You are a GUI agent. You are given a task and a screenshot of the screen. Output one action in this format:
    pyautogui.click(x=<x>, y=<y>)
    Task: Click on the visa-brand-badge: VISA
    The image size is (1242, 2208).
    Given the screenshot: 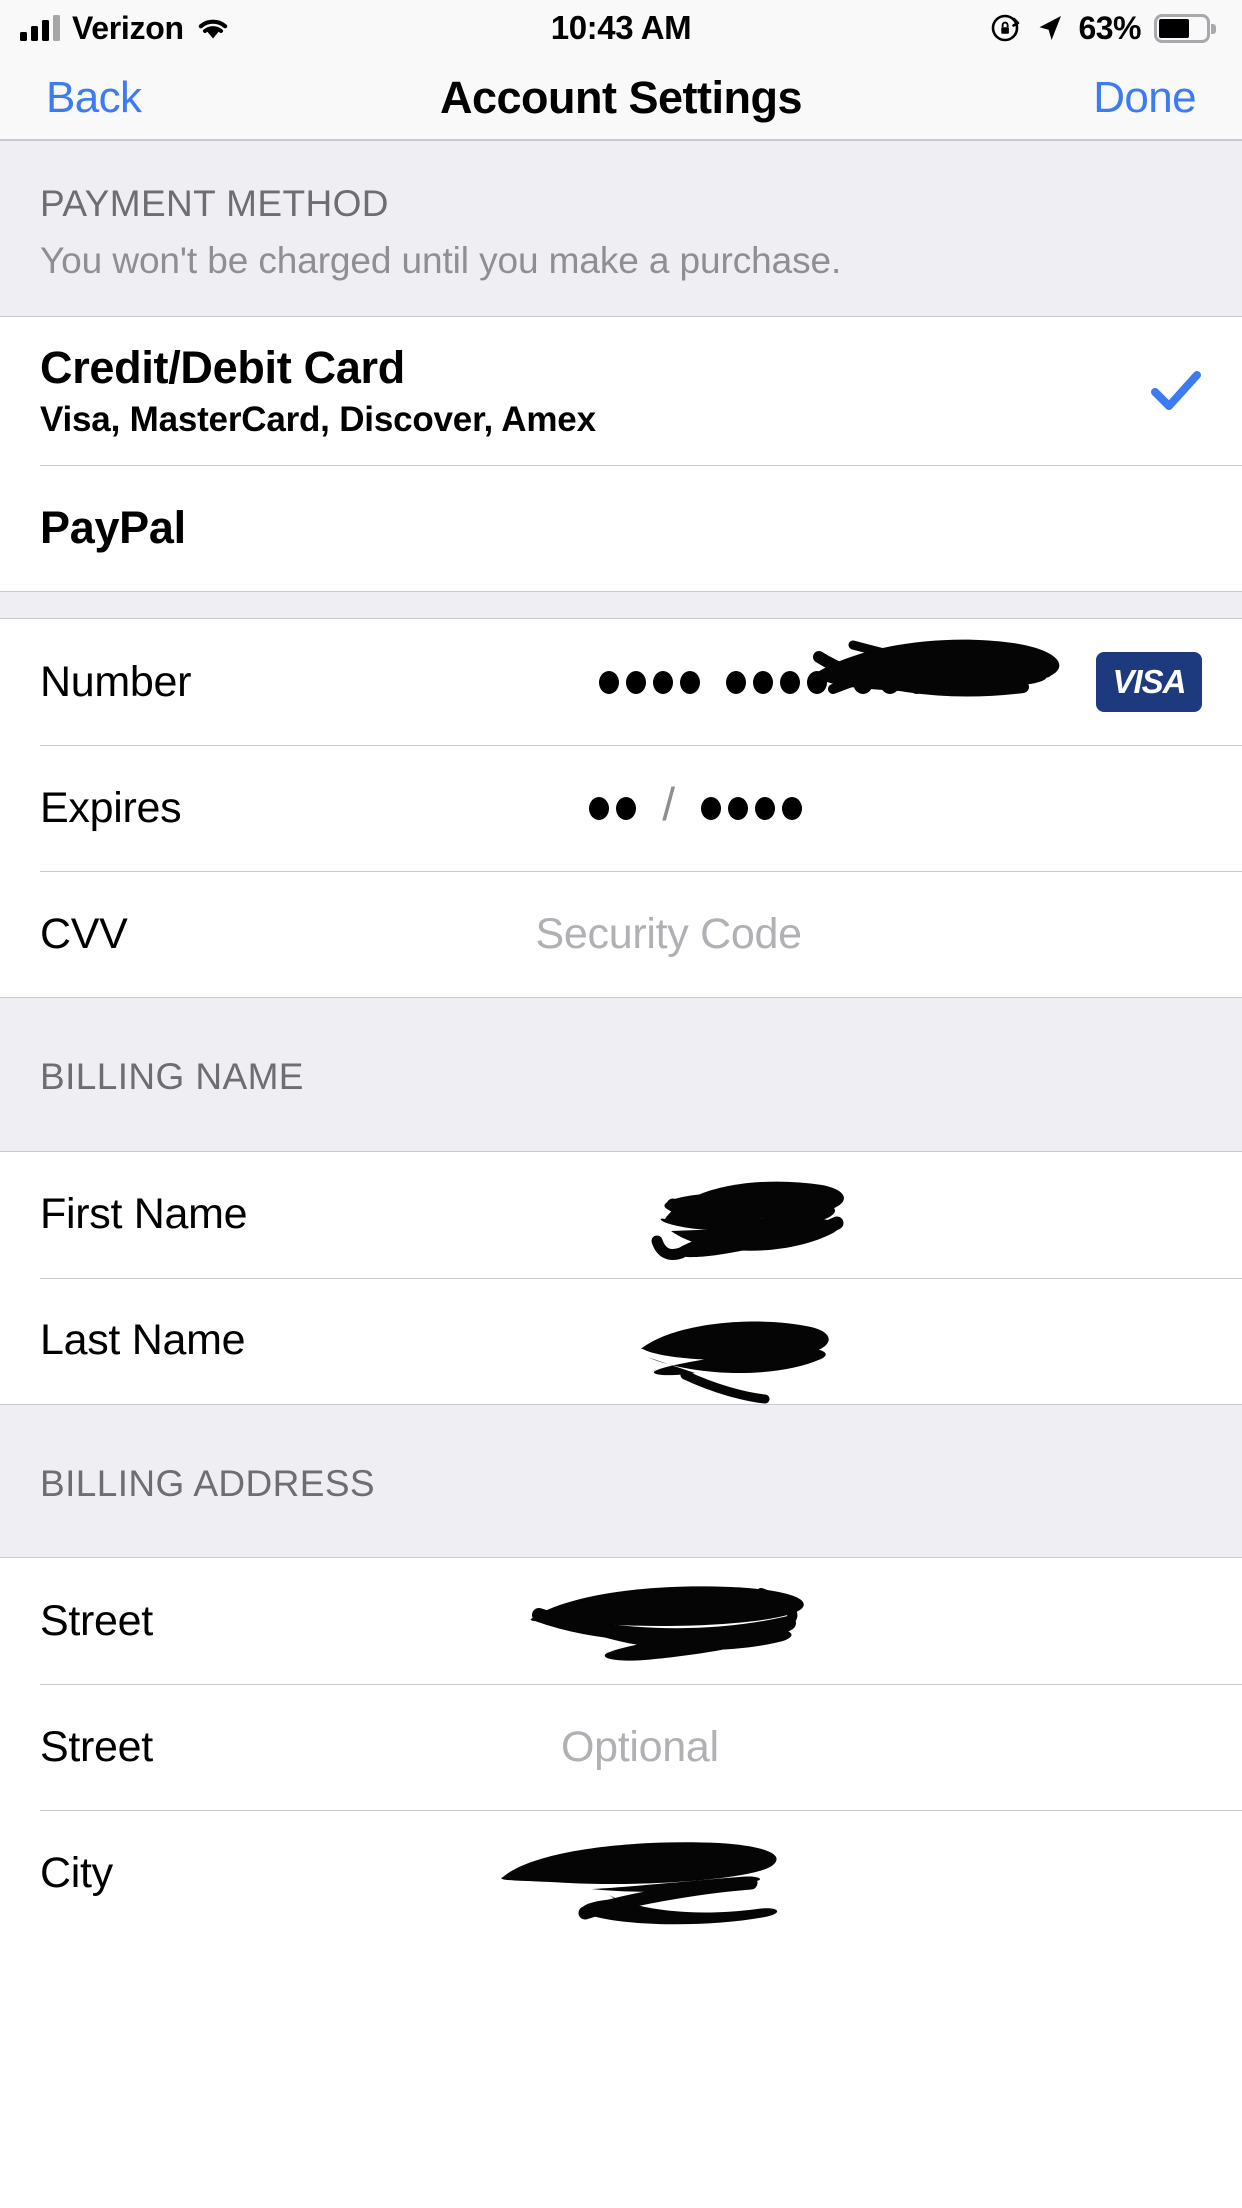 What is the action you would take?
    pyautogui.click(x=1149, y=682)
    